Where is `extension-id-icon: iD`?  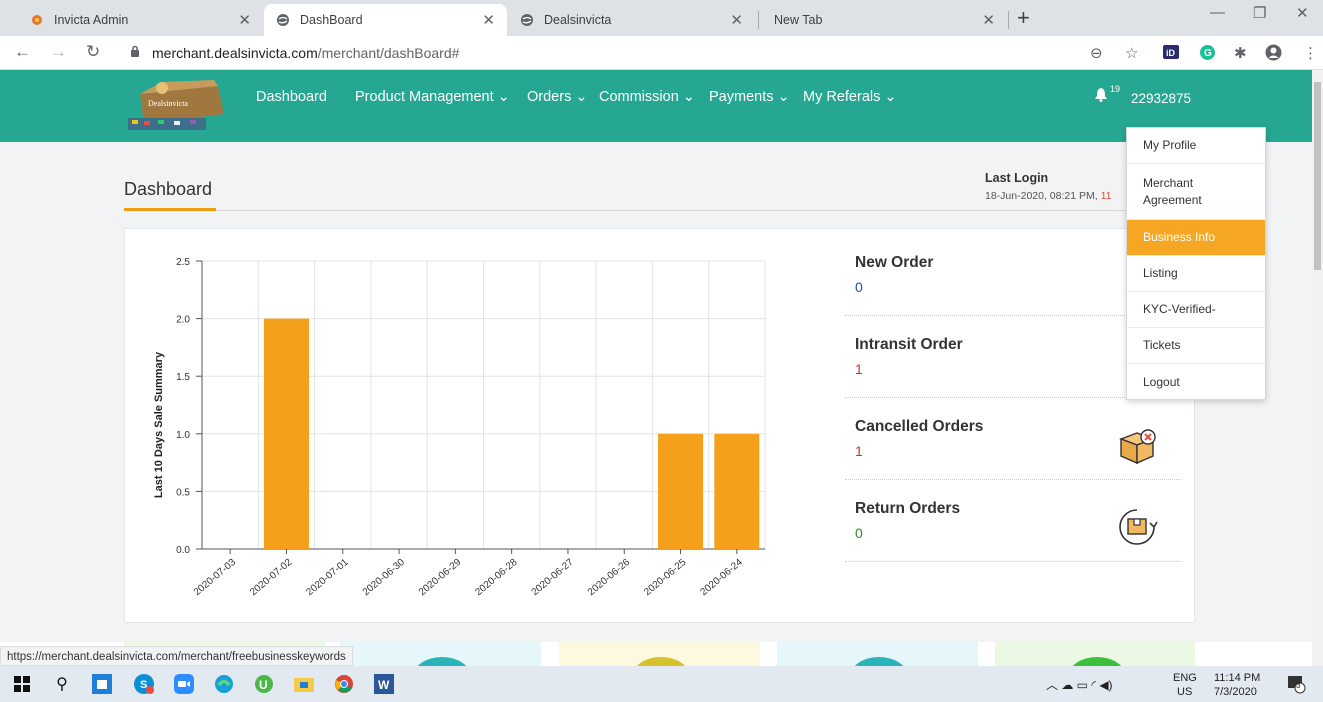 extension-id-icon: iD is located at coordinates (1171, 54).